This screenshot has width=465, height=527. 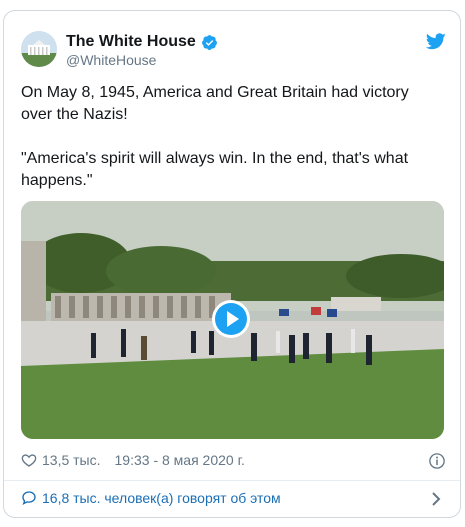 I want to click on discussion-link: 16,8 тыс. человек(а) говорят об этом, so click(x=151, y=498).